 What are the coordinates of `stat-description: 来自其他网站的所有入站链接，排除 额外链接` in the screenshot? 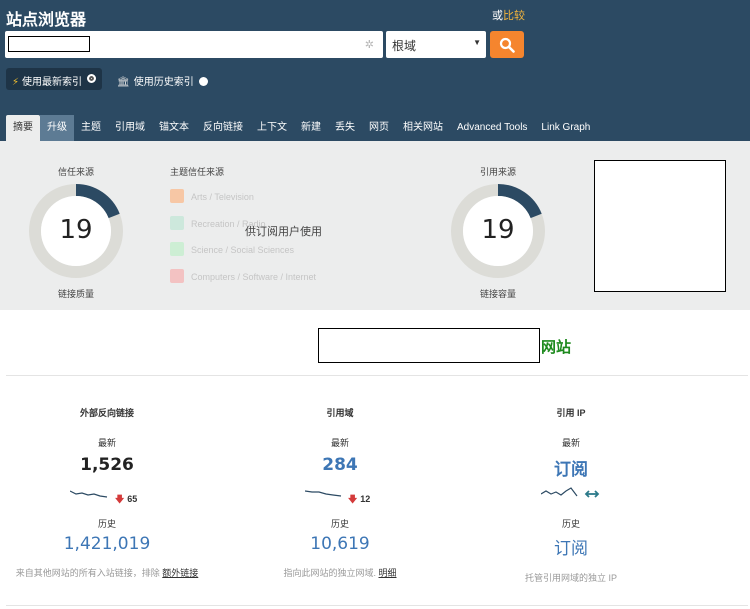 It's located at (108, 572).